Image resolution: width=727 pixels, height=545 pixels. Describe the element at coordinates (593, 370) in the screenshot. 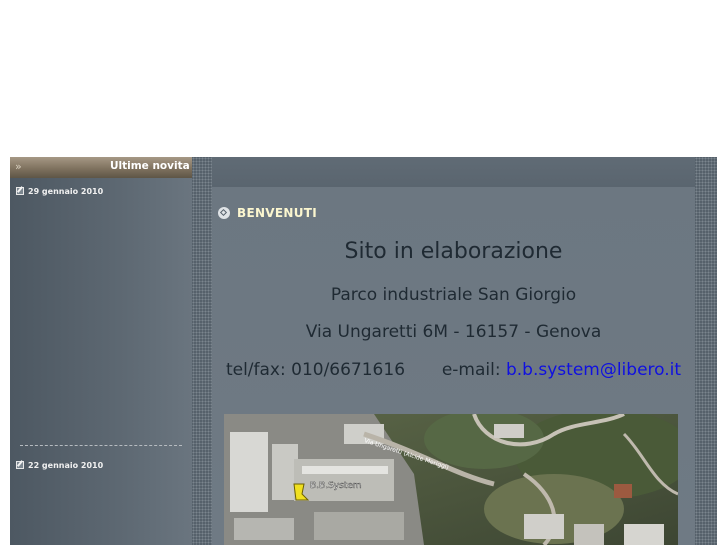

I see `email-link: b.b.system@libero.it` at that location.